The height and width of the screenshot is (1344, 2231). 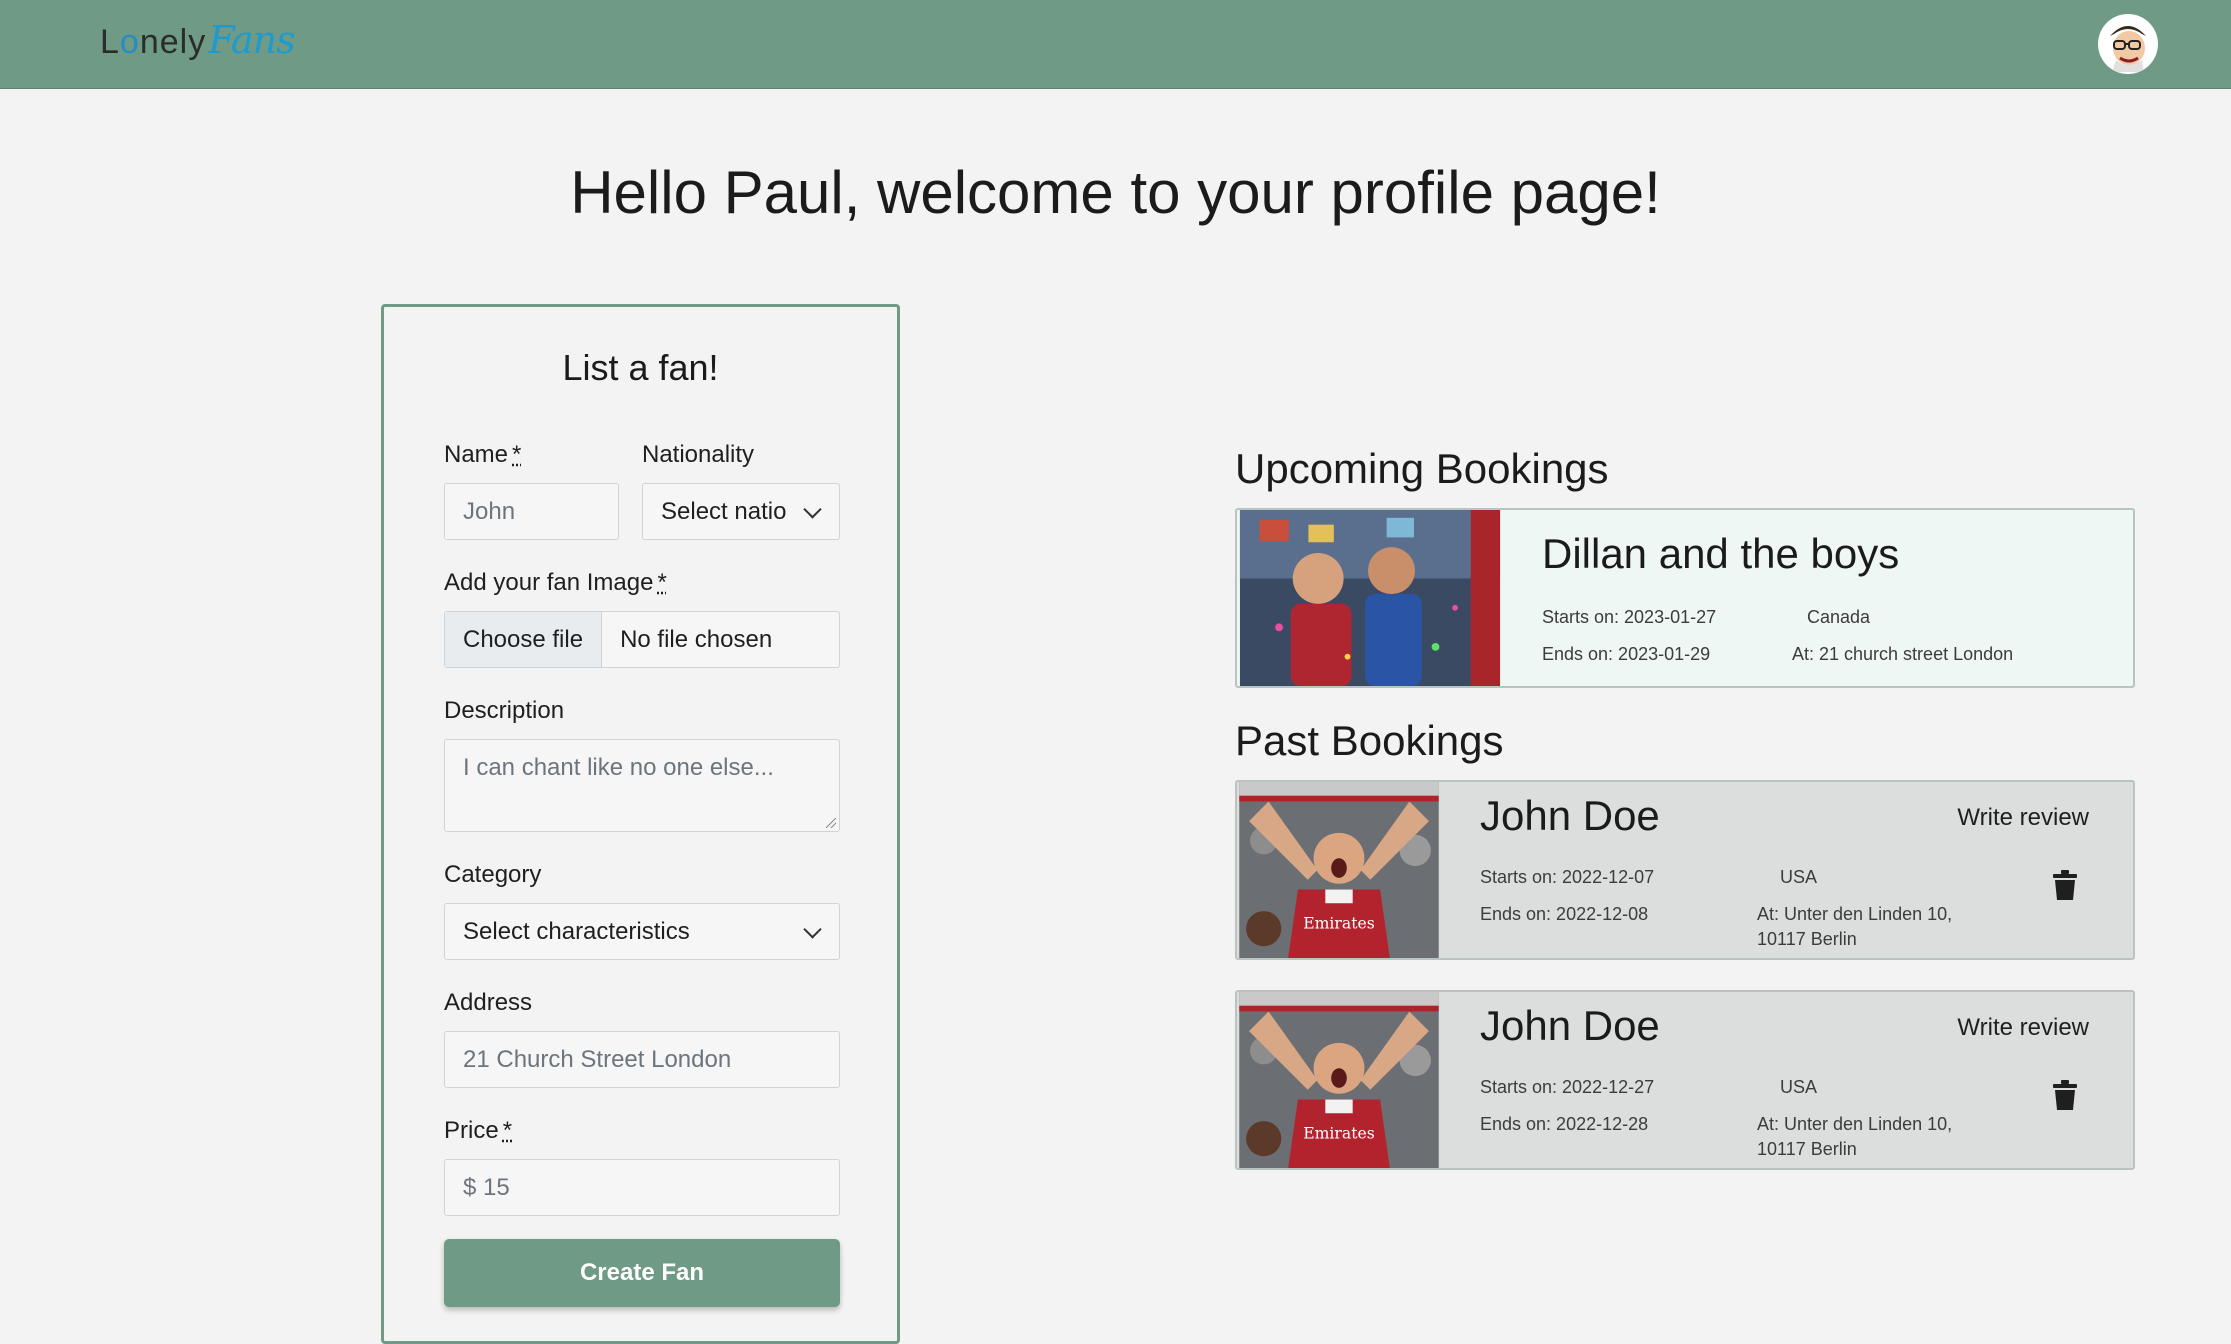 I want to click on name-input: John, so click(x=531, y=511).